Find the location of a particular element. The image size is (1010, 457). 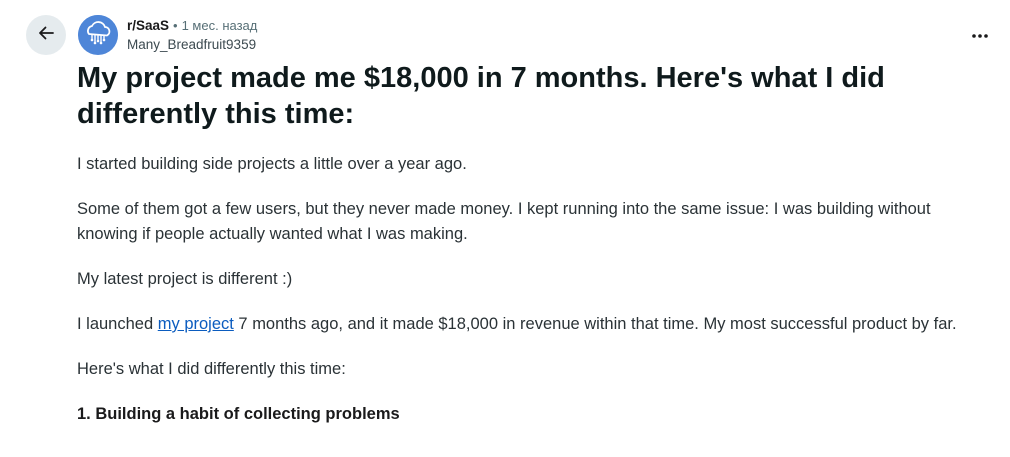

project-link: my project is located at coordinates (196, 324).